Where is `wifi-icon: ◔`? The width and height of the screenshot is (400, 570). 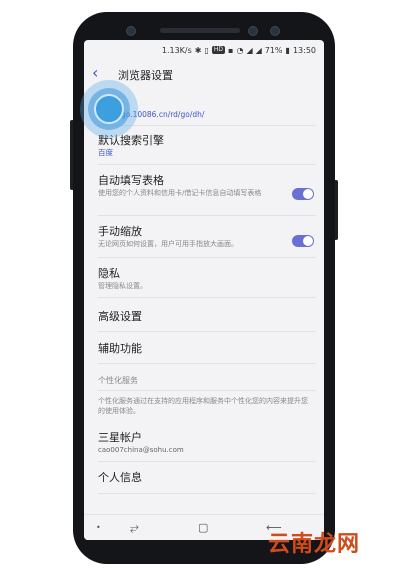 wifi-icon: ◔ is located at coordinates (240, 50).